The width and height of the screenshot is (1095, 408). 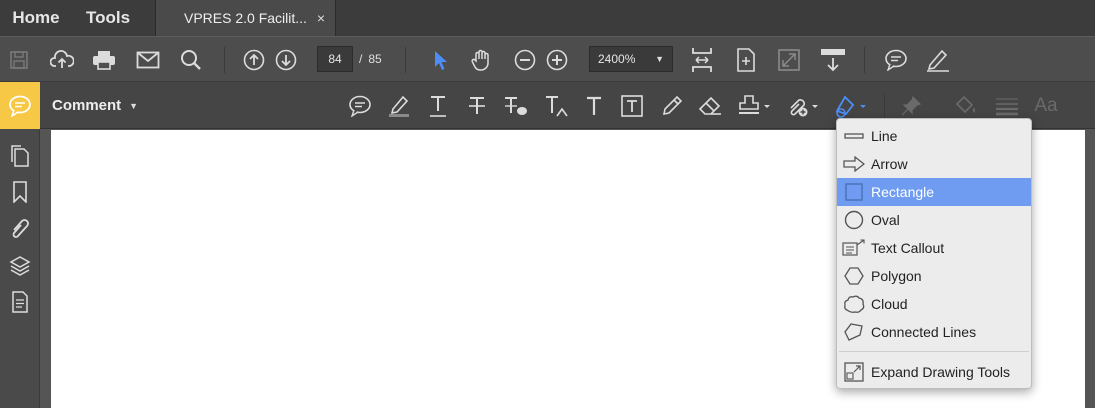 What do you see at coordinates (477, 105) in the screenshot?
I see `strikethrough-icon` at bounding box center [477, 105].